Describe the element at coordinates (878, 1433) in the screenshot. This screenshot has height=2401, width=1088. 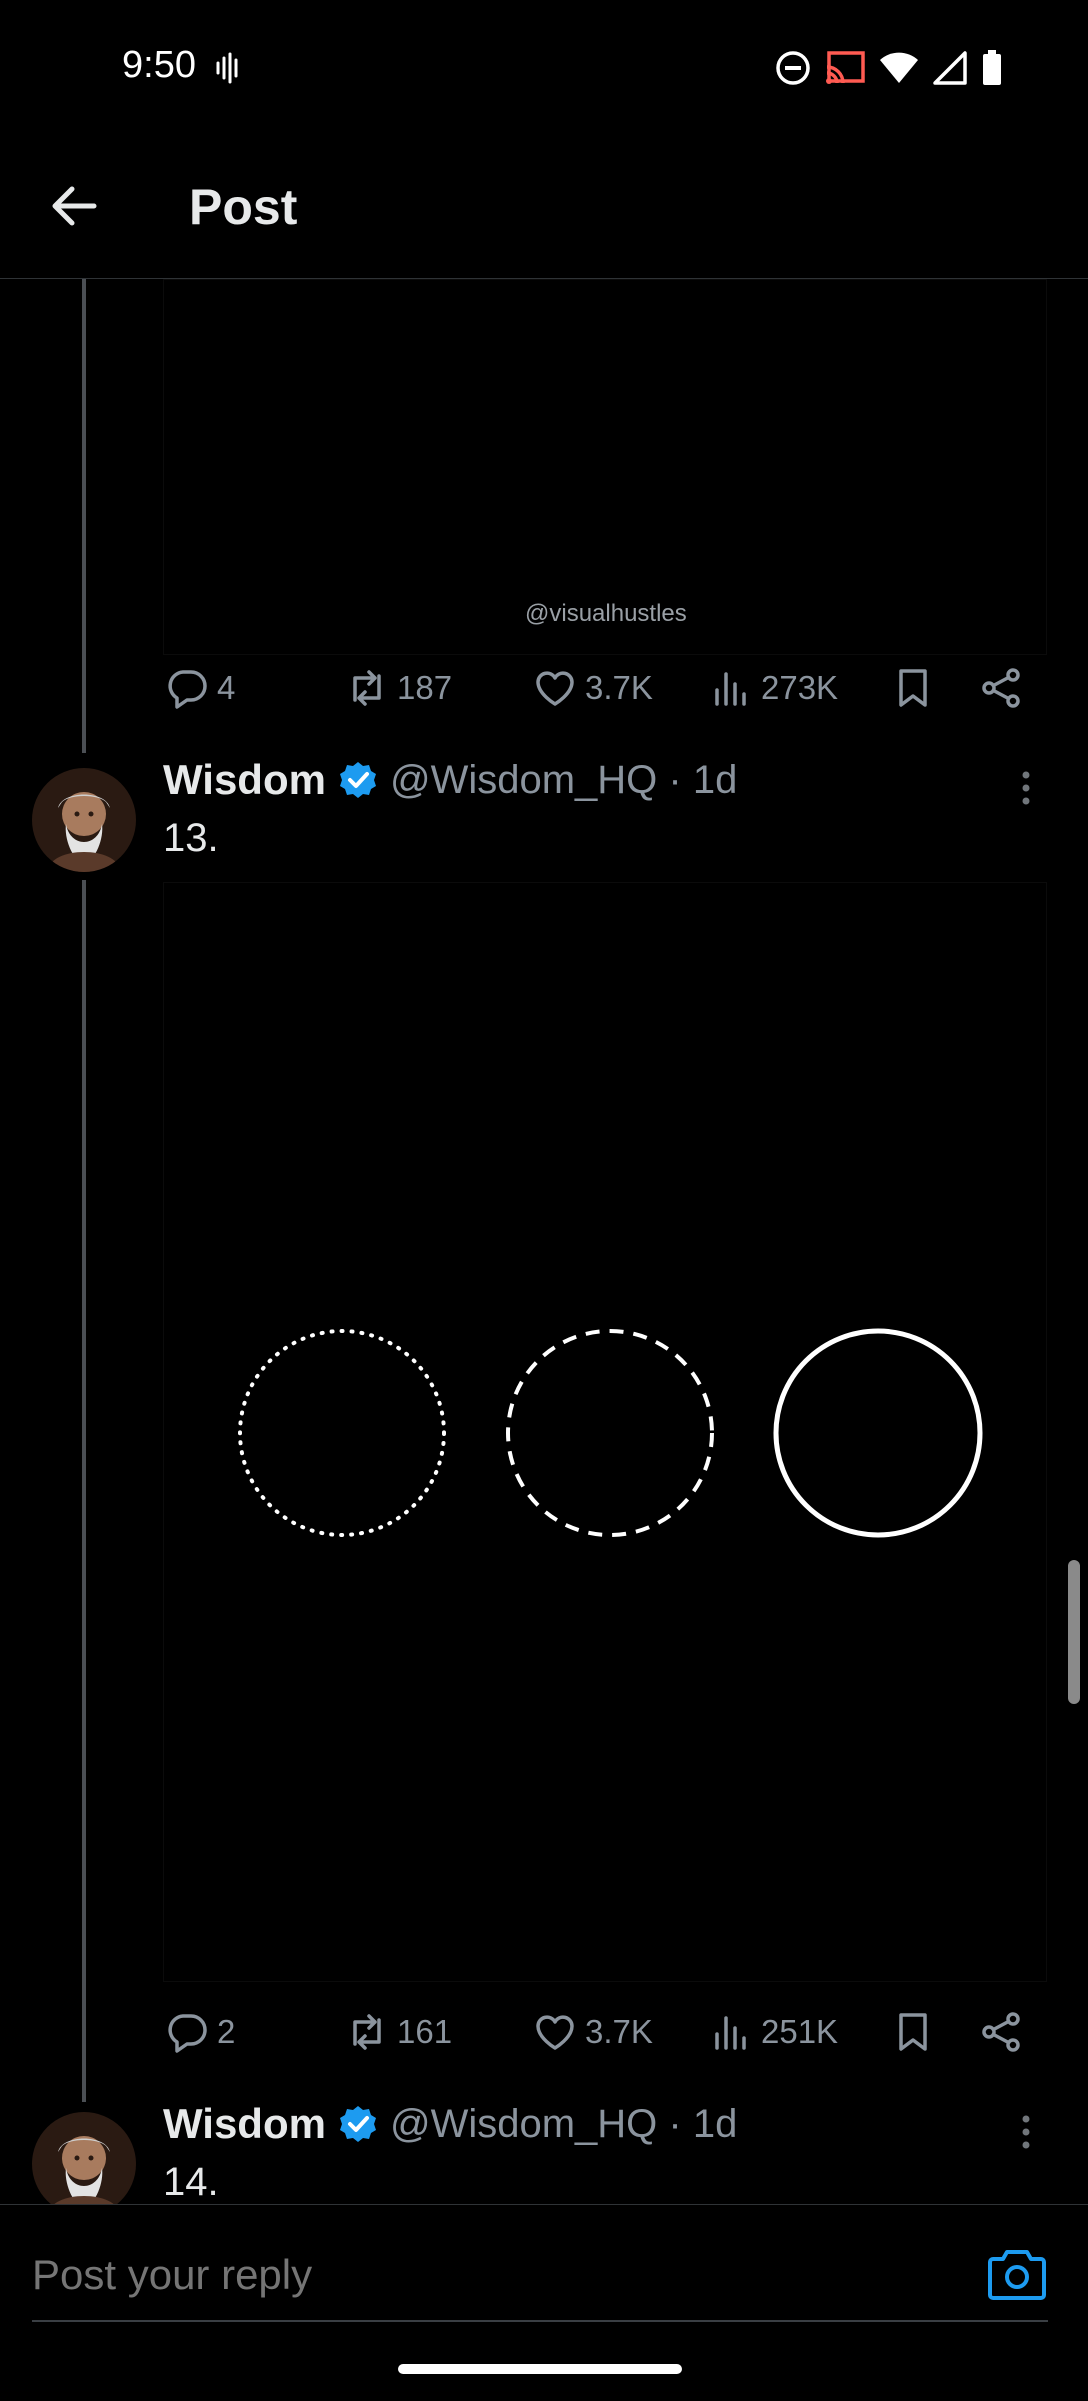
I see `circle-label-doing: Doing` at that location.